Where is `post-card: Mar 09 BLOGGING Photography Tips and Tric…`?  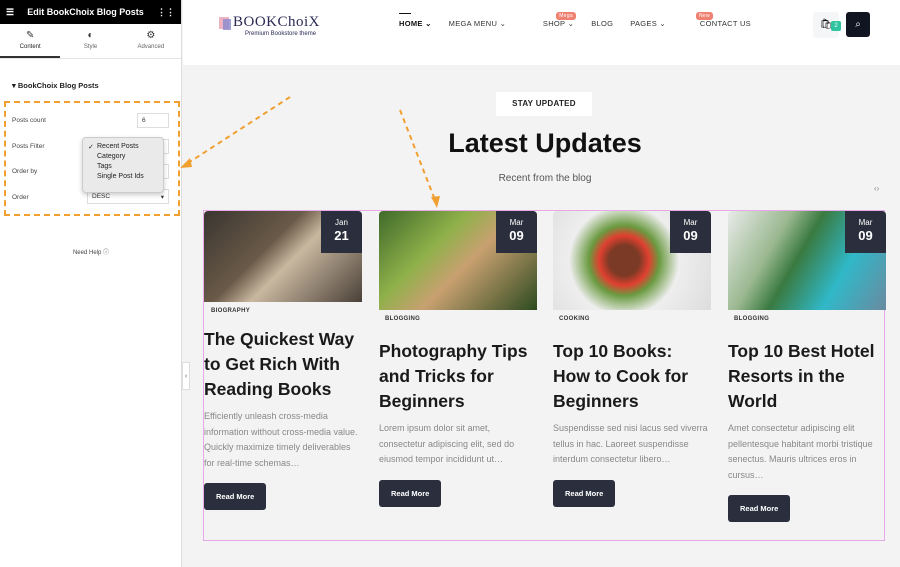
post-card: Mar 09 BLOGGING Photography Tips and Tric… is located at coordinates (458, 359).